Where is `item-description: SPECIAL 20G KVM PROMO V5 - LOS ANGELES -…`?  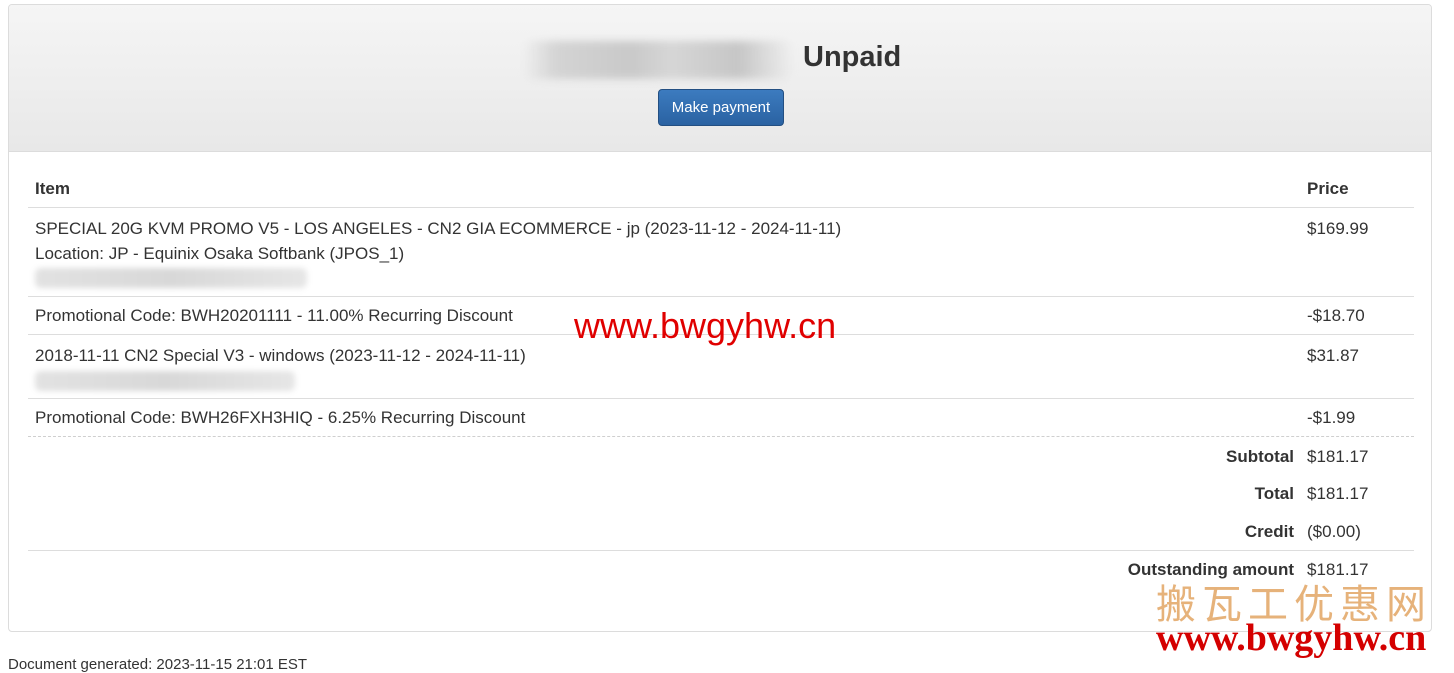
item-description: SPECIAL 20G KVM PROMO V5 - LOS ANGELES -… is located at coordinates (438, 228).